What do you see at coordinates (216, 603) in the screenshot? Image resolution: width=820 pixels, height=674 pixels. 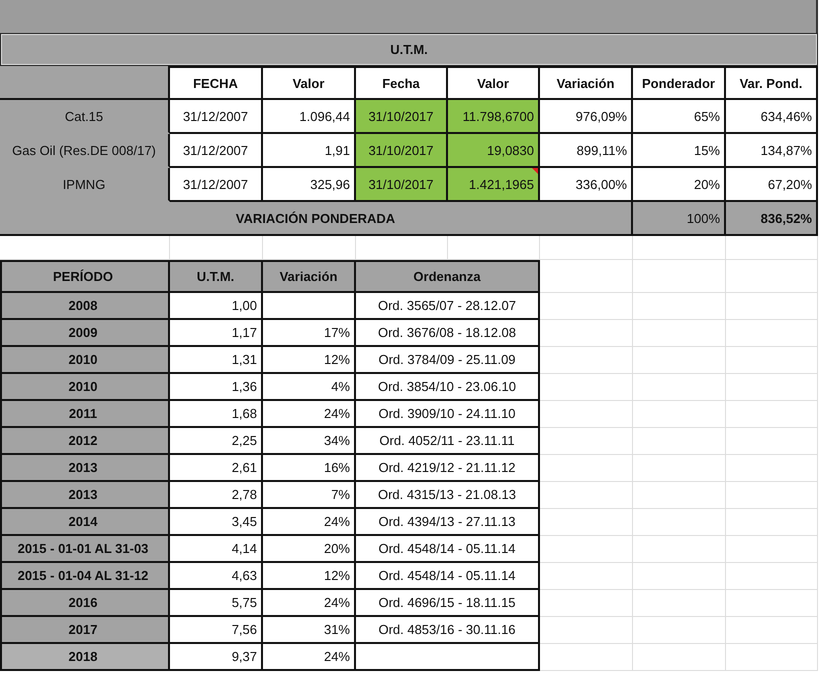 I see `table-cell: 5,75` at bounding box center [216, 603].